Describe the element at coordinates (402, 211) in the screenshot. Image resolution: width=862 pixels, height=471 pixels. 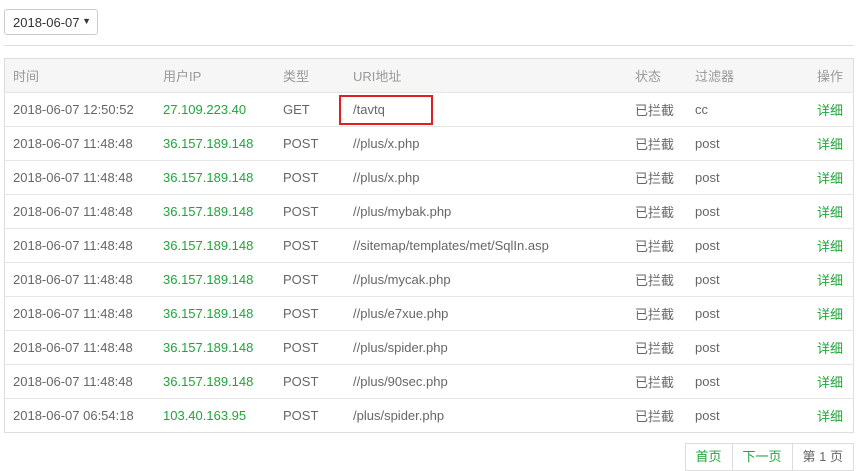
I see `uri-text: //plus/mybak.php` at that location.